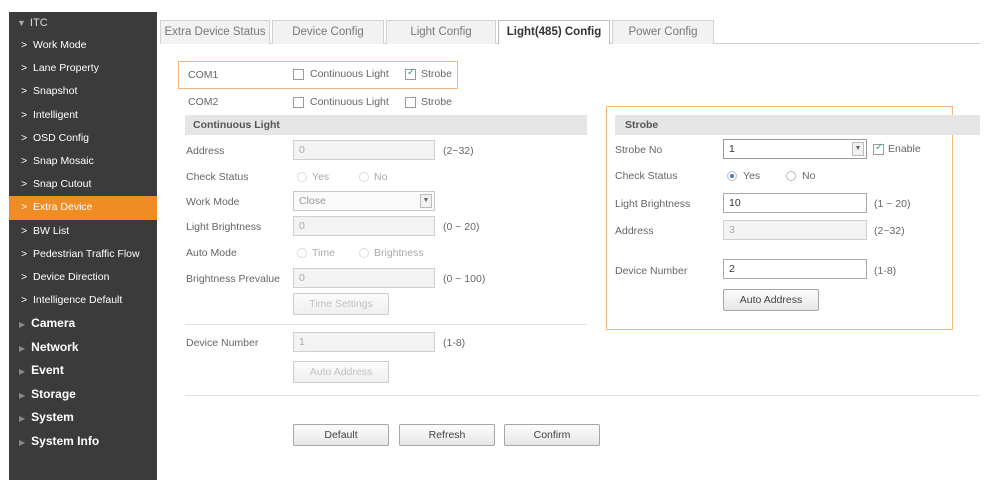 The height and width of the screenshot is (492, 987). I want to click on com1-strobe-checkbox, so click(410, 73).